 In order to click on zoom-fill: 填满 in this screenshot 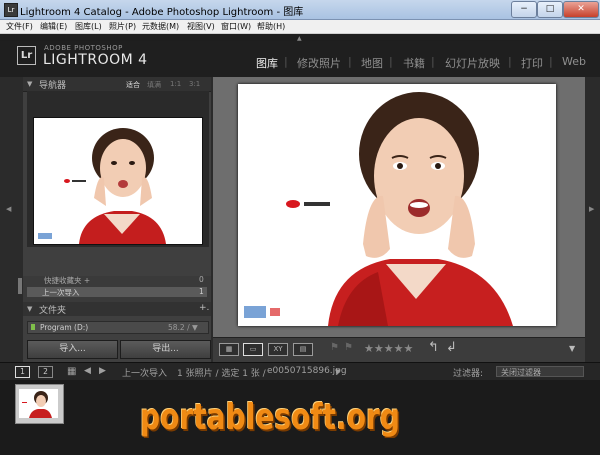, I will do `click(154, 85)`.